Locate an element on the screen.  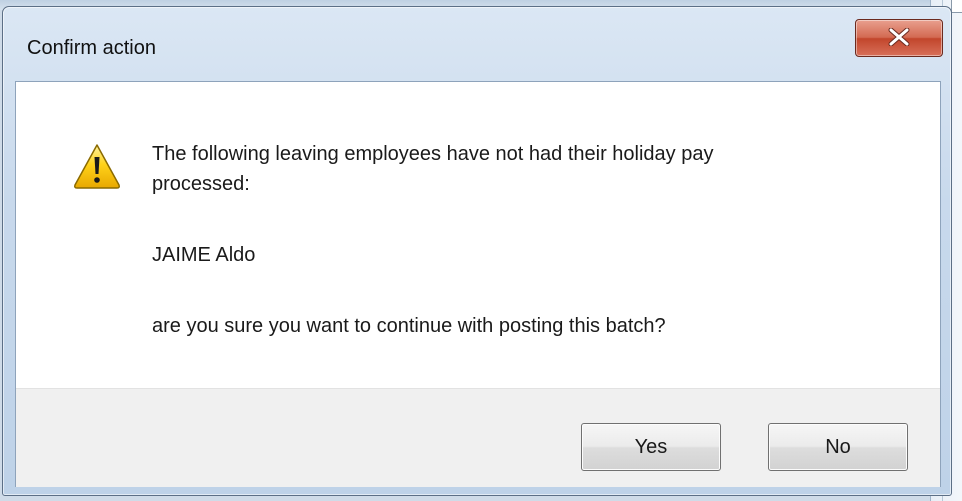
message-line-2: processed: is located at coordinates (201, 184).